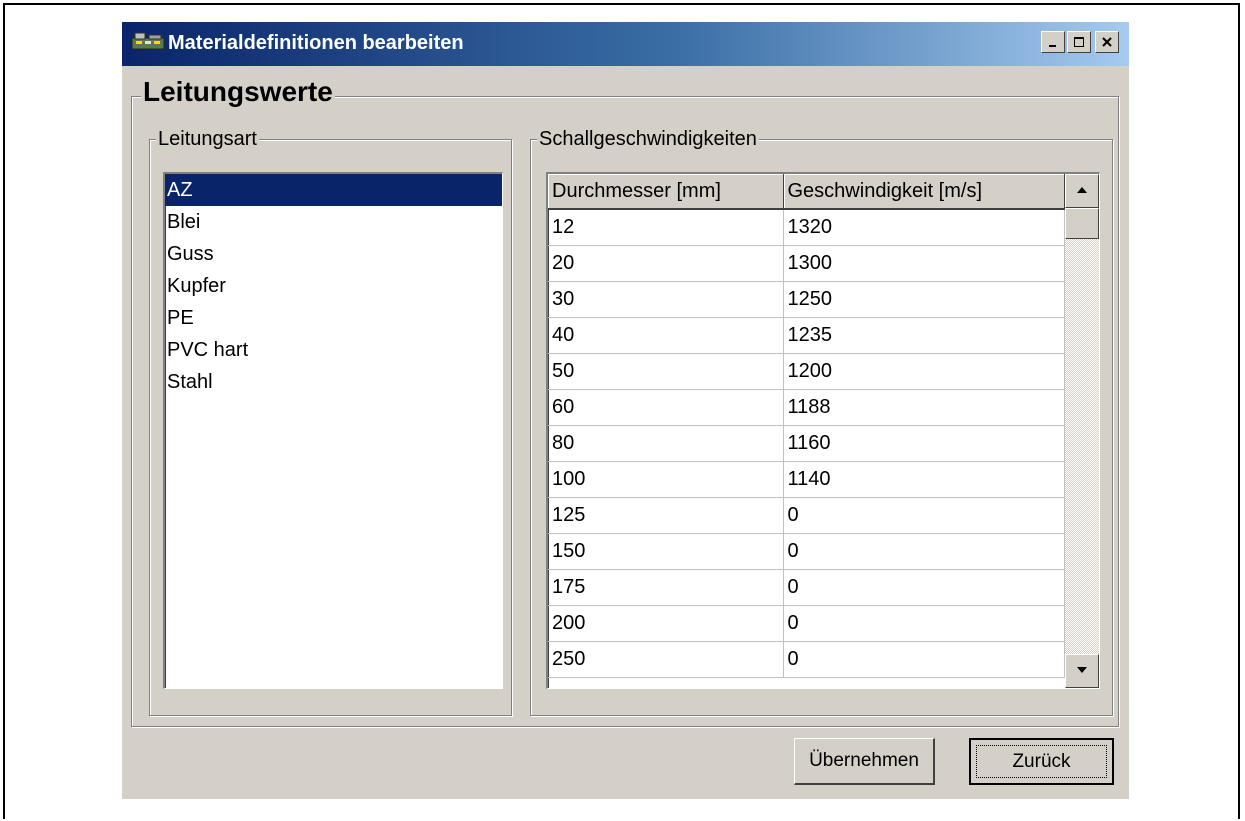  I want to click on column-header-speed: Geschwindigkeit [m/s], so click(924, 192).